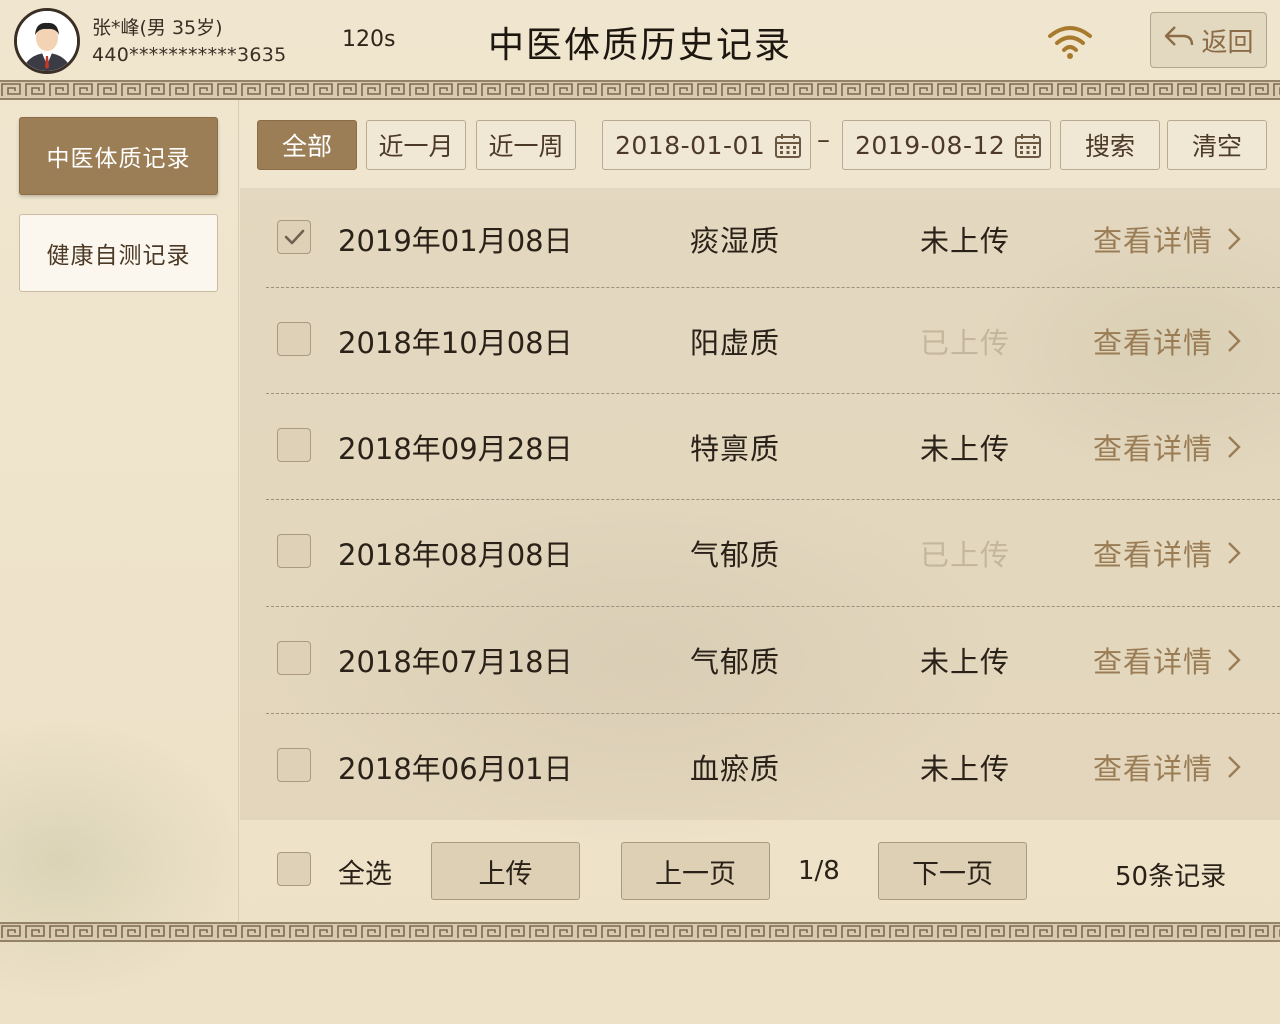  What do you see at coordinates (735, 769) in the screenshot?
I see `record-constitution-type: 血瘀质` at bounding box center [735, 769].